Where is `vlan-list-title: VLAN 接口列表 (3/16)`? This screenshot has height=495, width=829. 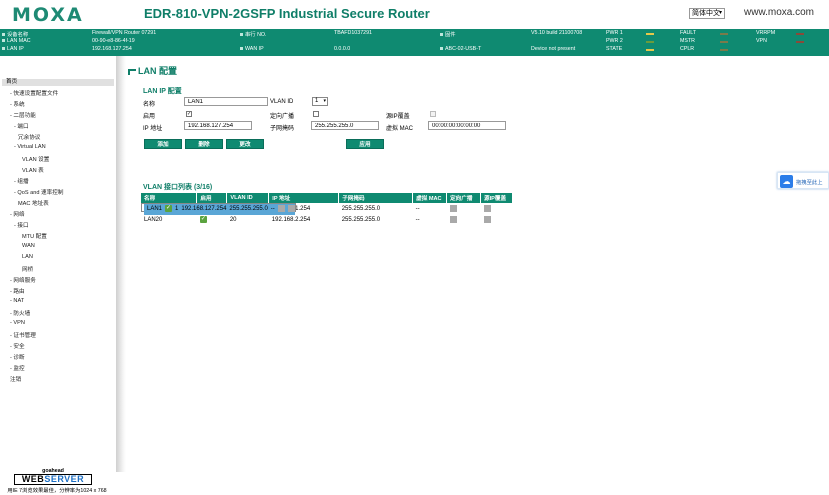
vlan-list-title: VLAN 接口列表 (3/16) is located at coordinates (178, 187).